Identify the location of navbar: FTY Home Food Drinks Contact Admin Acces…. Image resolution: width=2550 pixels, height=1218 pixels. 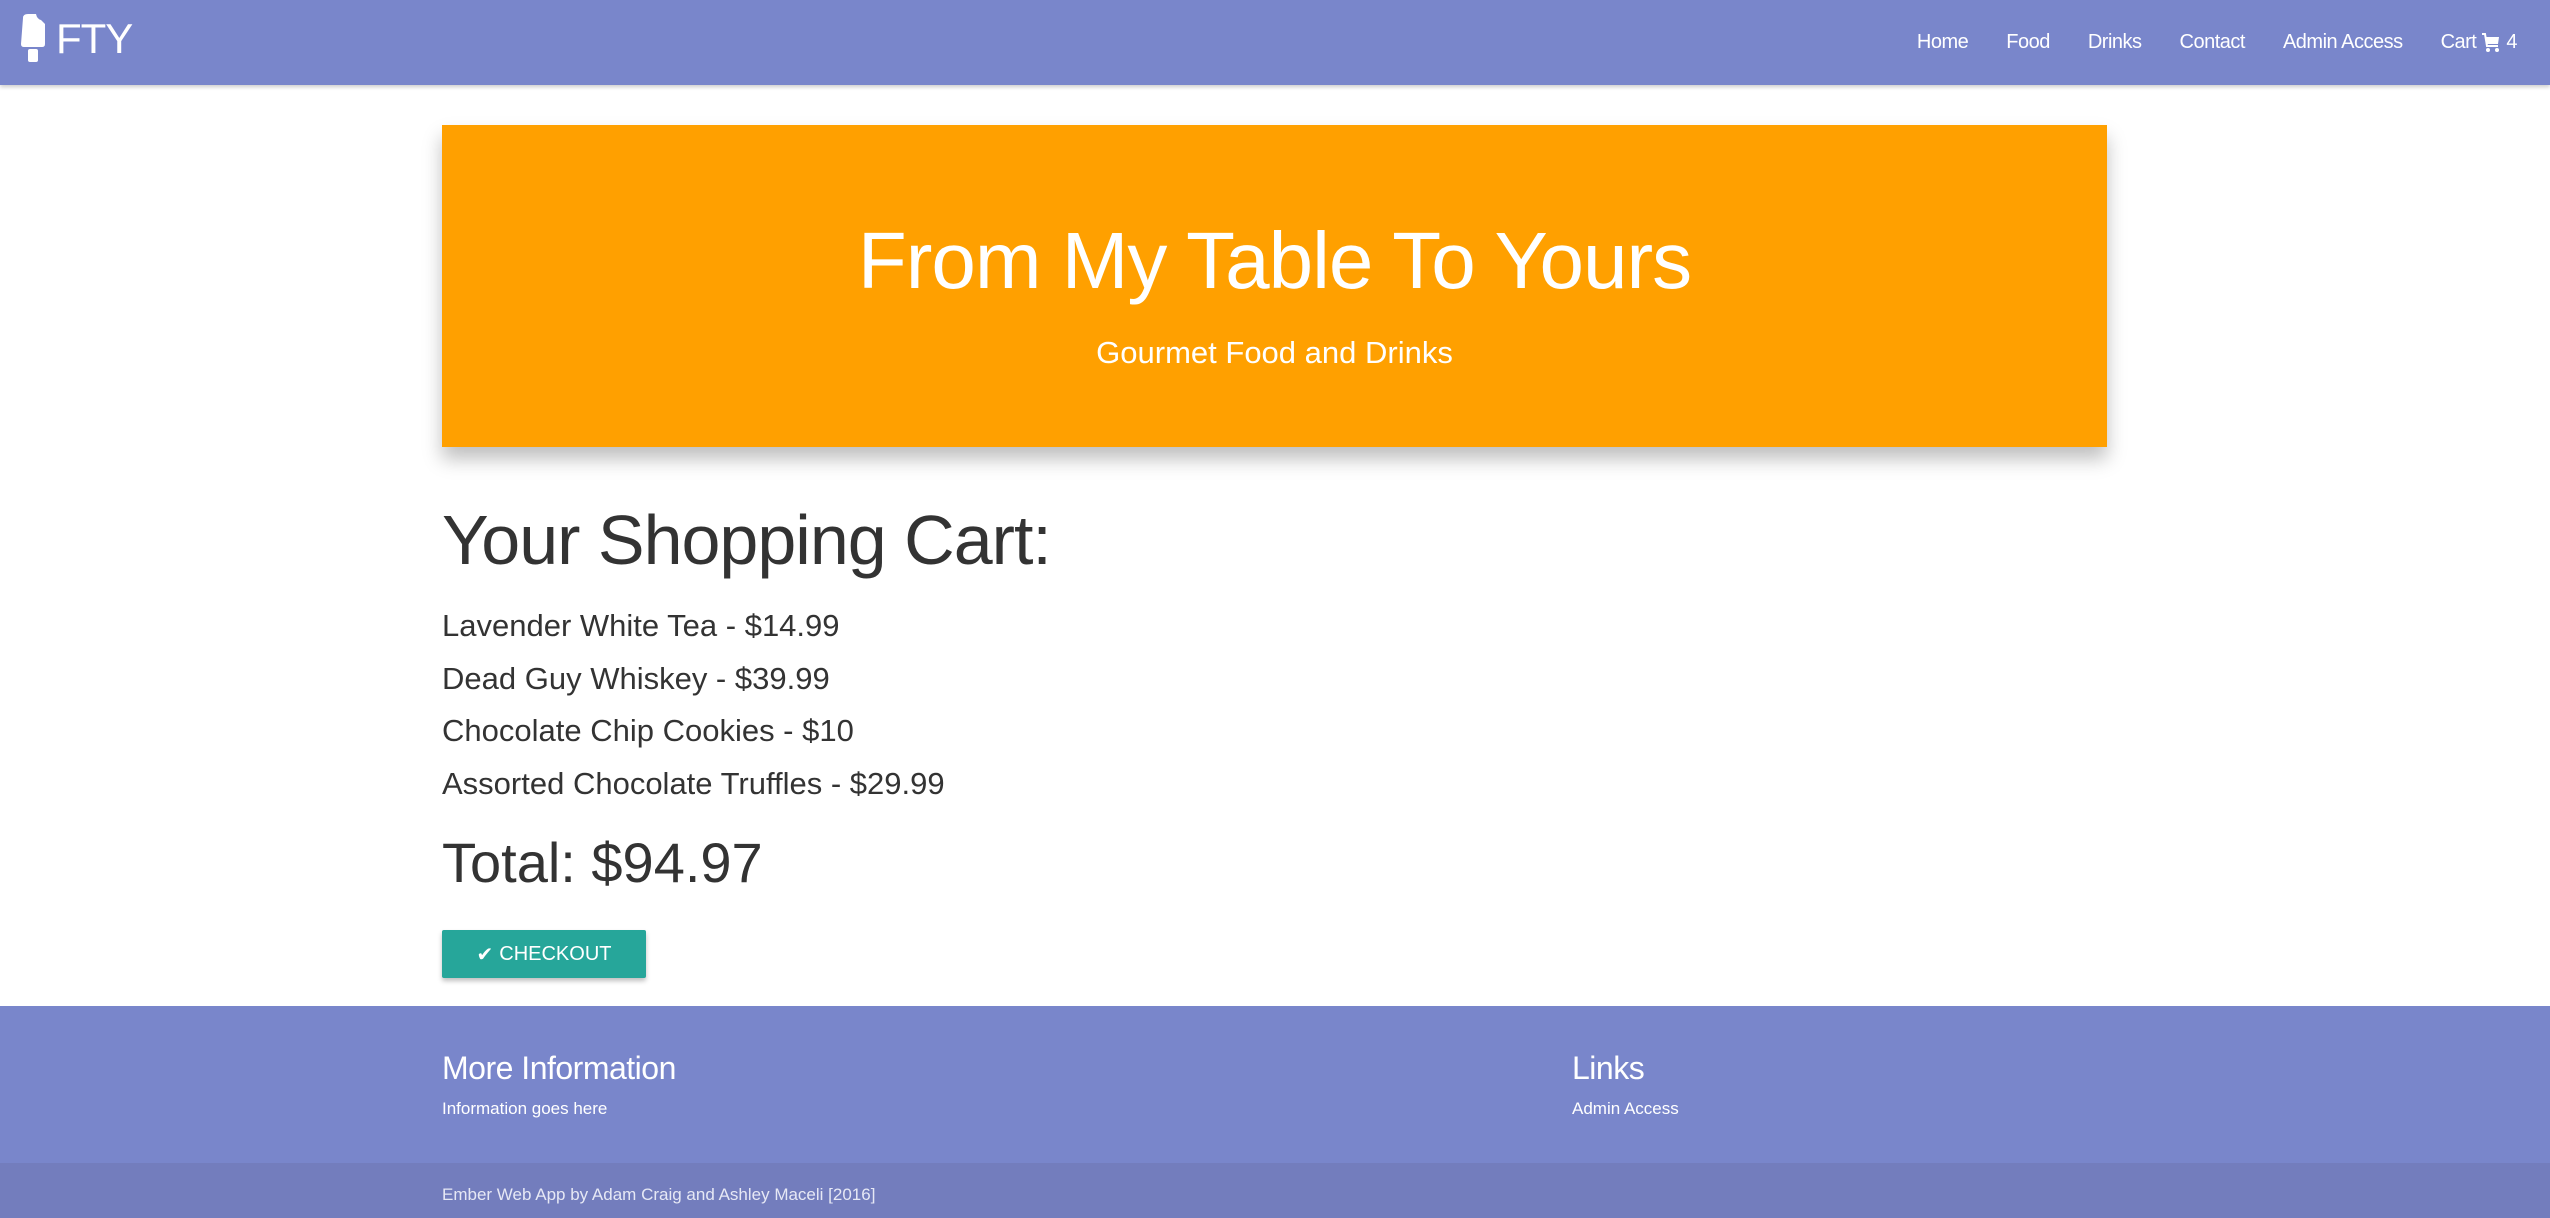
(1275, 42).